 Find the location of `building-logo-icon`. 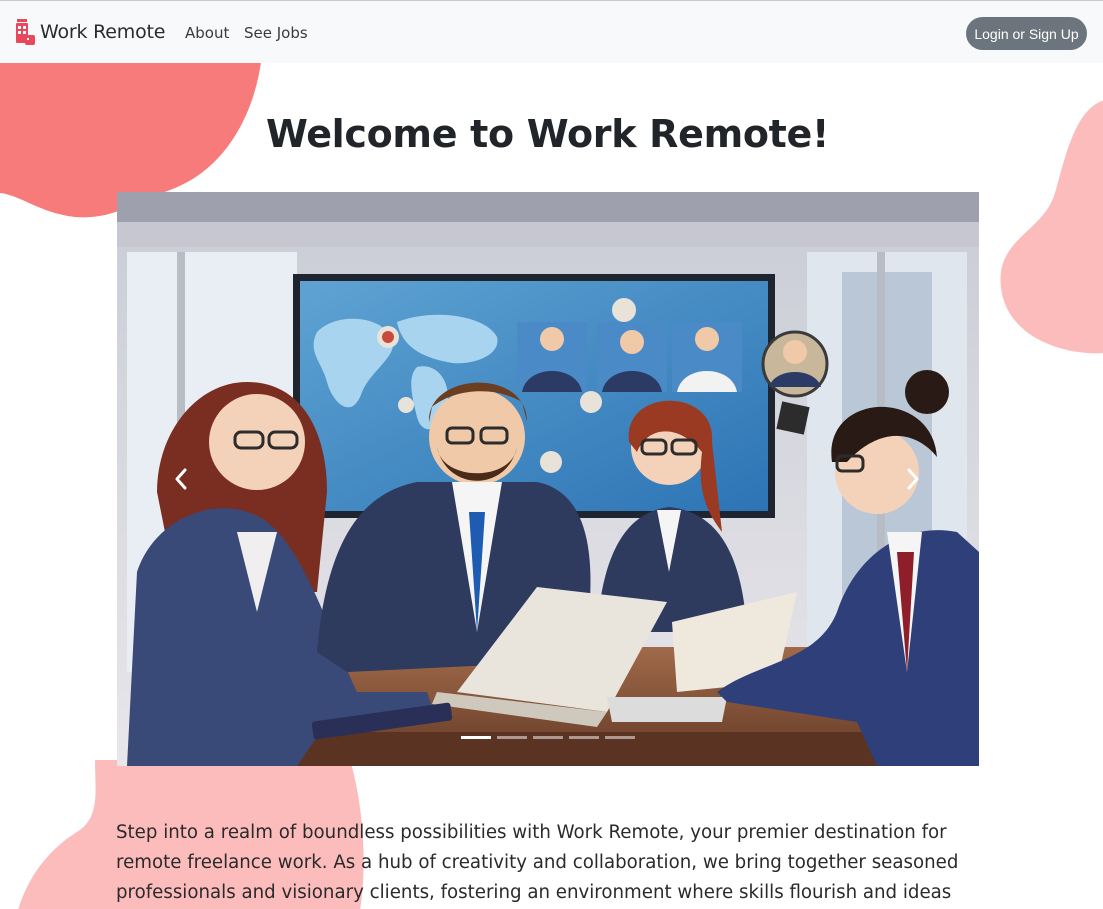

building-logo-icon is located at coordinates (25, 32).